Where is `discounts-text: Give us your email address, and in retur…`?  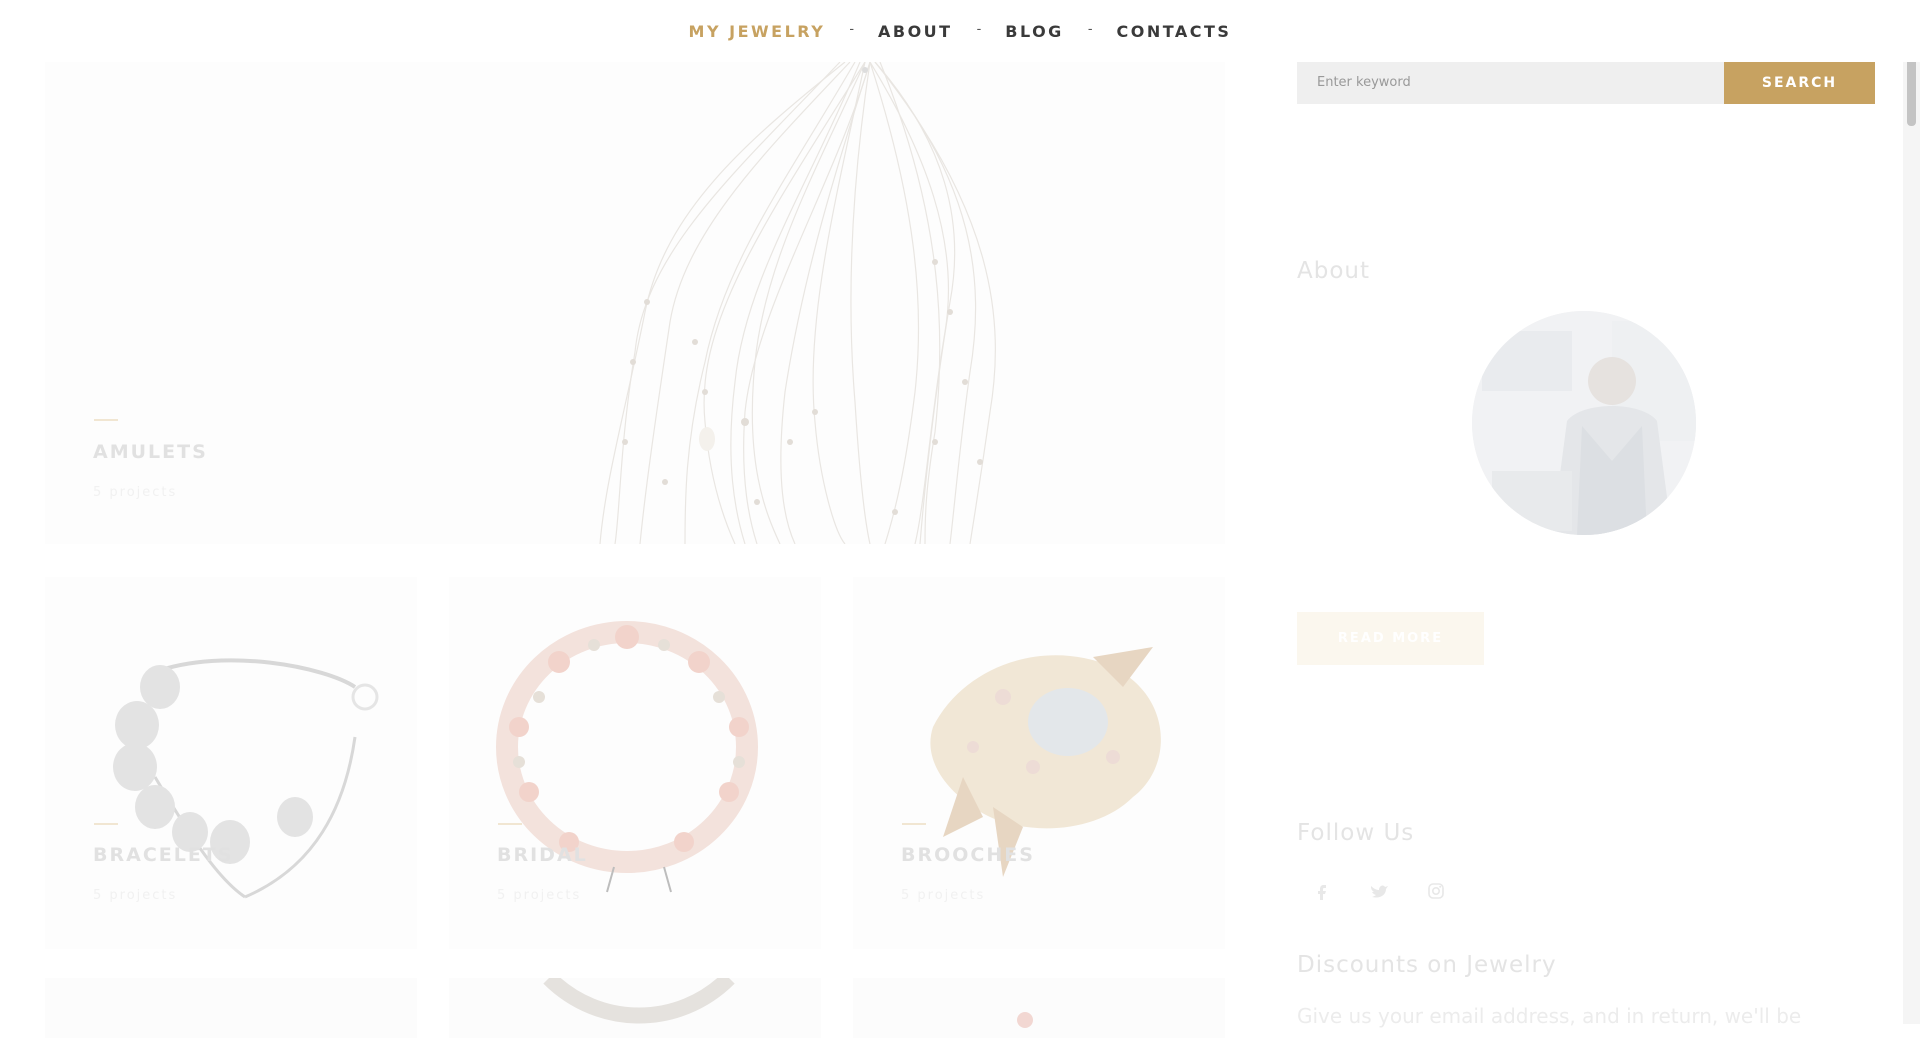 discounts-text: Give us your email address, and in retur… is located at coordinates (1549, 1016).